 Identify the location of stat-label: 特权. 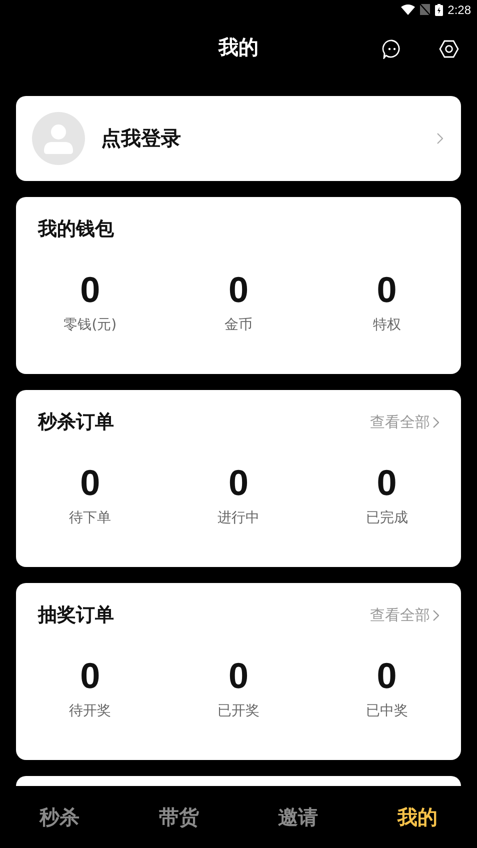
(386, 325).